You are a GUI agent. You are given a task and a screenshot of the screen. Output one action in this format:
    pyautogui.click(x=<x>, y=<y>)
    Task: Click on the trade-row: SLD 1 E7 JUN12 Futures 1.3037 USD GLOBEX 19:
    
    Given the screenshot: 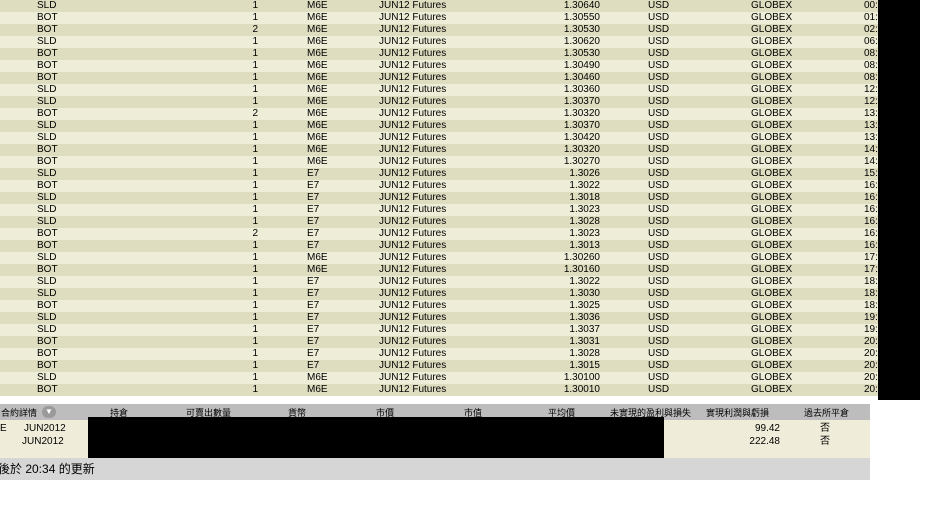 What is the action you would take?
    pyautogui.click(x=446, y=330)
    